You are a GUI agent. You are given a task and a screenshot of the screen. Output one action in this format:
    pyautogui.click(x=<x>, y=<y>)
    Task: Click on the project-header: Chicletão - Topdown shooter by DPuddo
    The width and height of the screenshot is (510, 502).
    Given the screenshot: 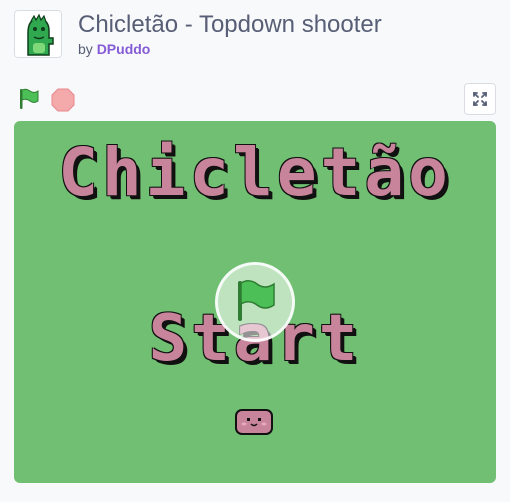 What is the action you would take?
    pyautogui.click(x=255, y=35)
    